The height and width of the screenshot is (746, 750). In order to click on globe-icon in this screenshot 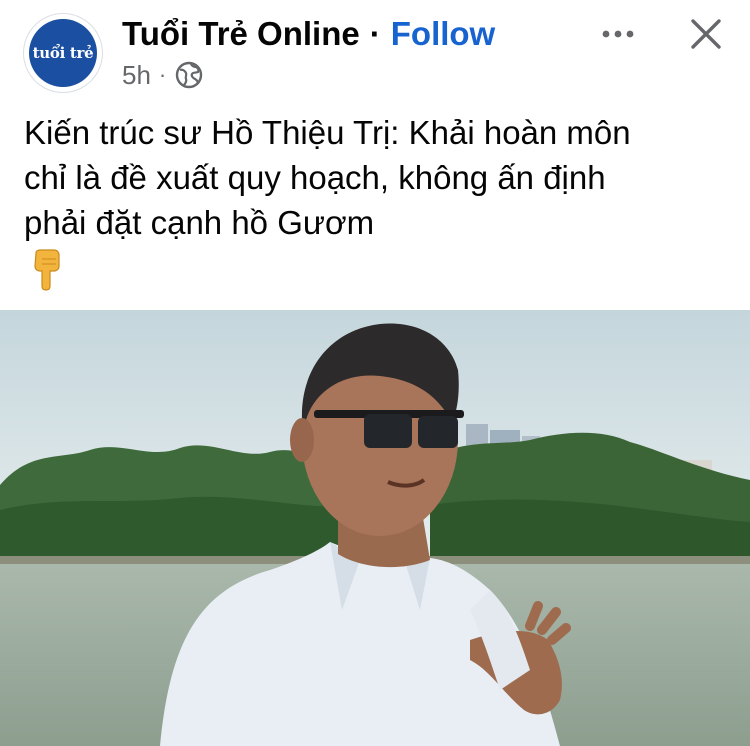, I will do `click(189, 75)`.